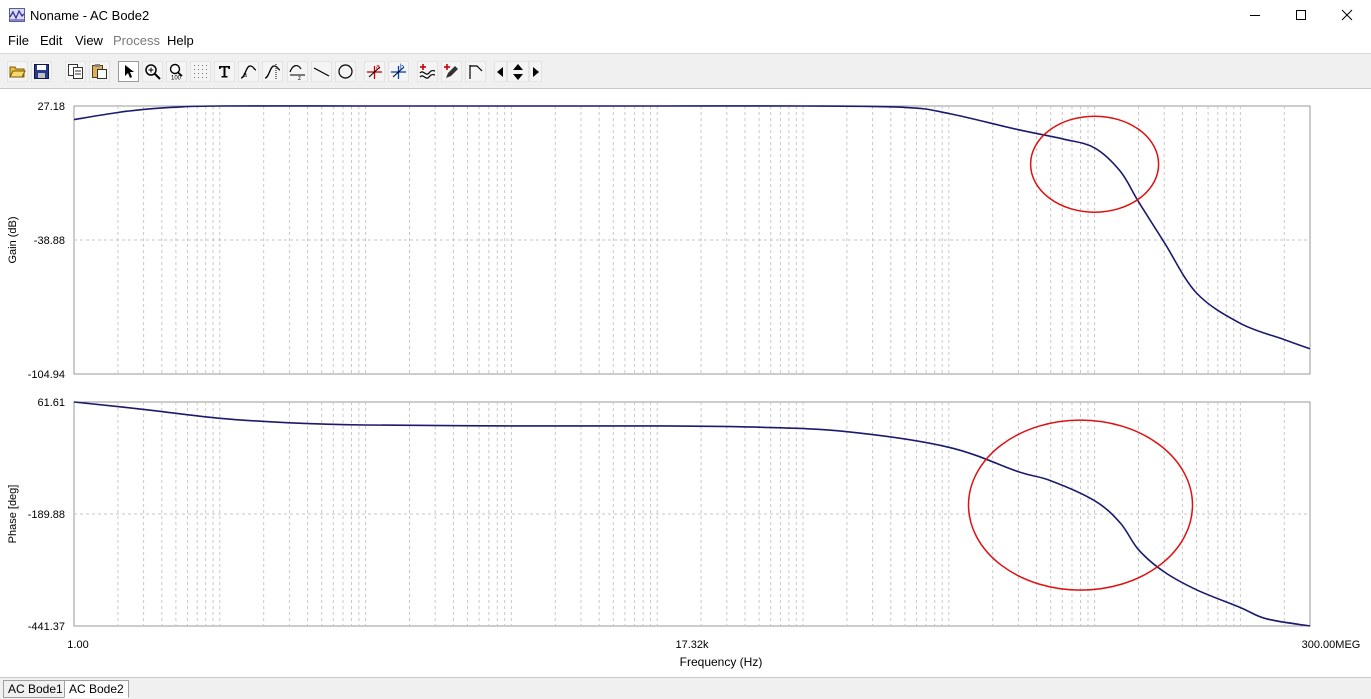 The height and width of the screenshot is (699, 1371). I want to click on svg-text: b, so click(402, 67).